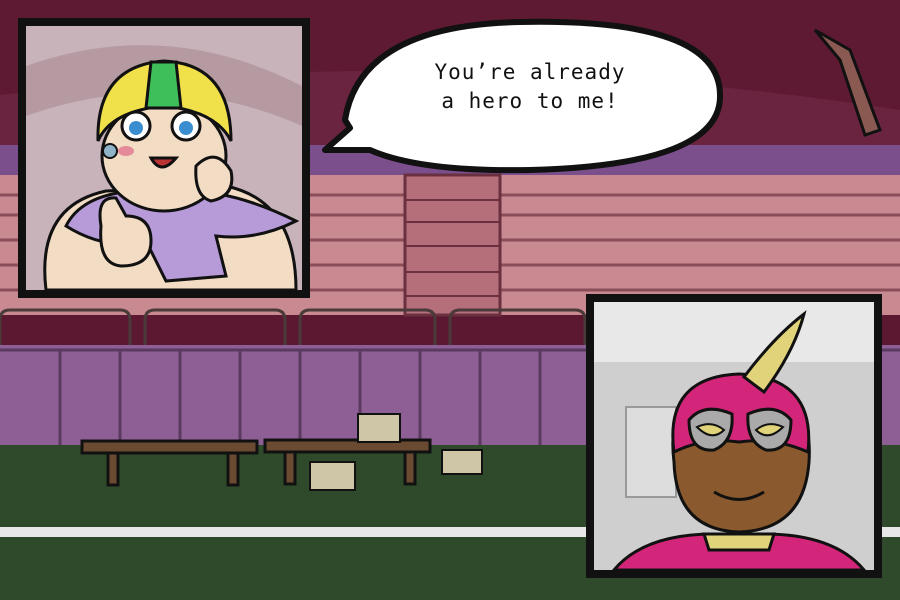 Image resolution: width=900 pixels, height=600 pixels. I want to click on fan-kid-icon, so click(164, 158).